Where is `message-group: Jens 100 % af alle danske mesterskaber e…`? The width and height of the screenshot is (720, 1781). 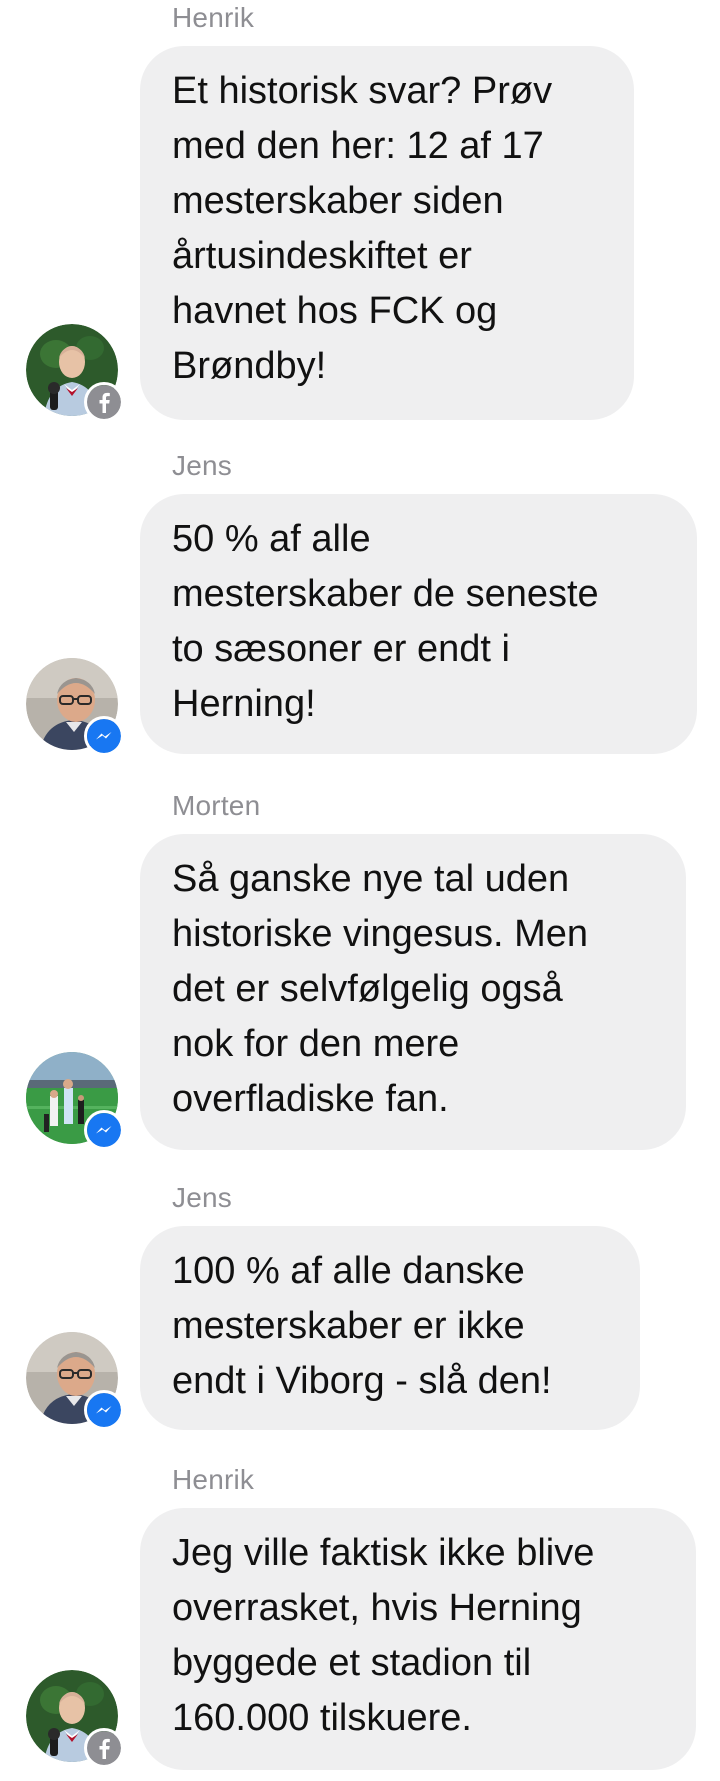 message-group: Jens 100 % af alle danske mesterskaber e… is located at coordinates (360, 1305).